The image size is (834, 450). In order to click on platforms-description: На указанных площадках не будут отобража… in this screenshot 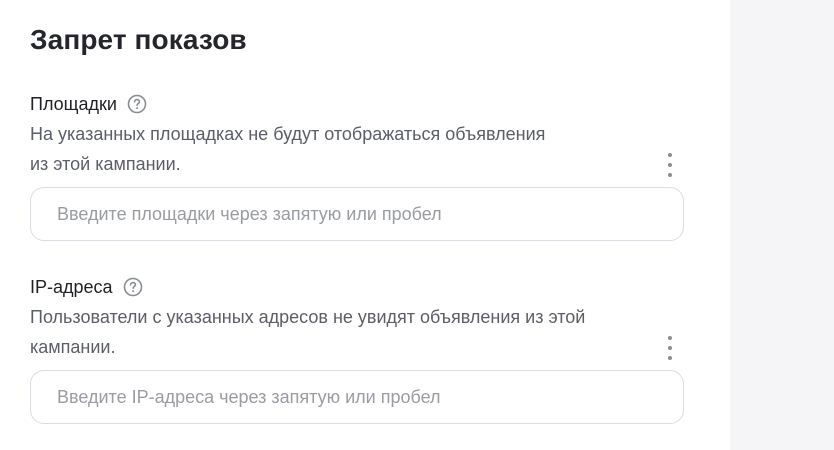, I will do `click(345, 149)`.